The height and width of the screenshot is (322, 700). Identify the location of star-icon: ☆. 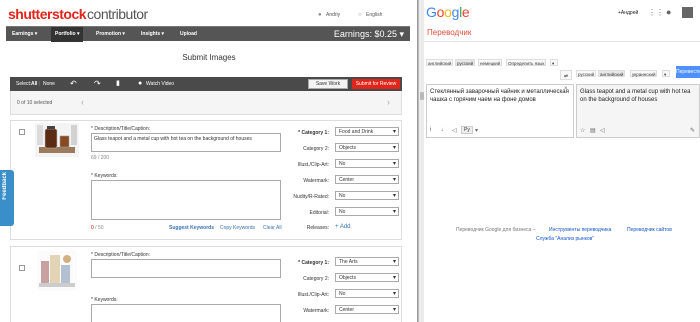
(582, 130).